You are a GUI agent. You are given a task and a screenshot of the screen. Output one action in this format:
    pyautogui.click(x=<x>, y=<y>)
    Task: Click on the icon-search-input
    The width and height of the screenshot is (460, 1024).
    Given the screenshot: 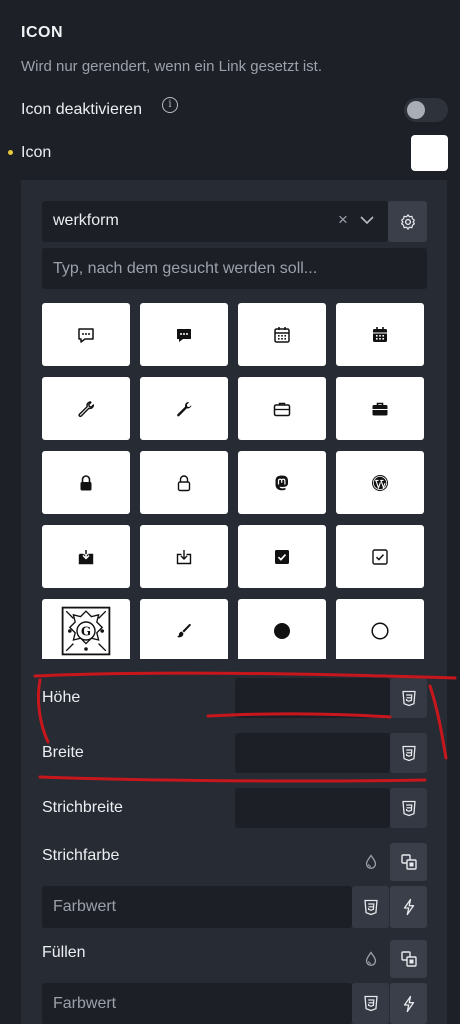 What is the action you would take?
    pyautogui.click(x=234, y=268)
    